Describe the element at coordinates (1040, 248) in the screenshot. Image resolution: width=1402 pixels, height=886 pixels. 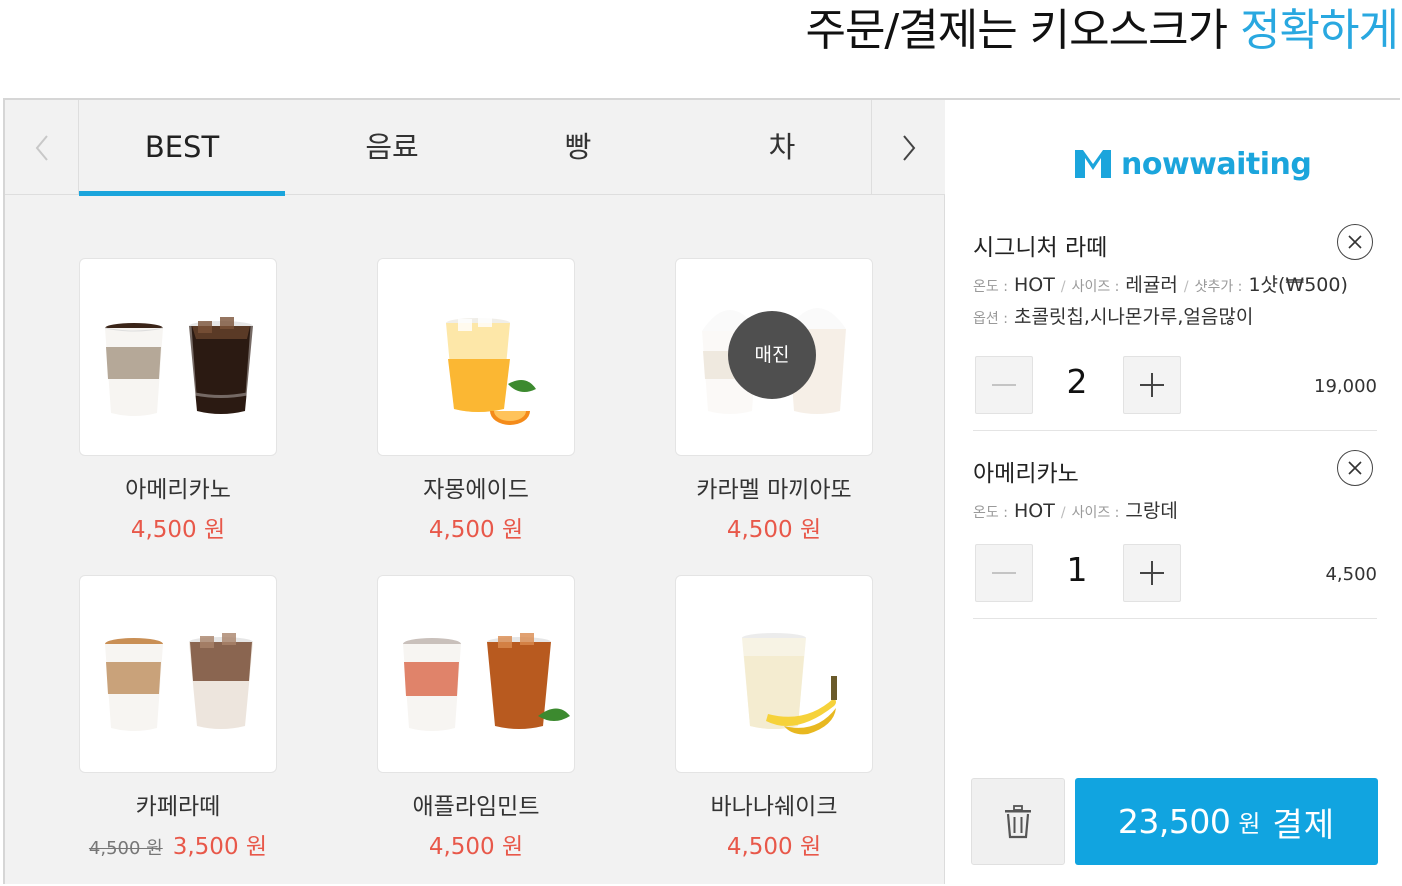
I see `cart-item-name: 시그니처 라떼` at that location.